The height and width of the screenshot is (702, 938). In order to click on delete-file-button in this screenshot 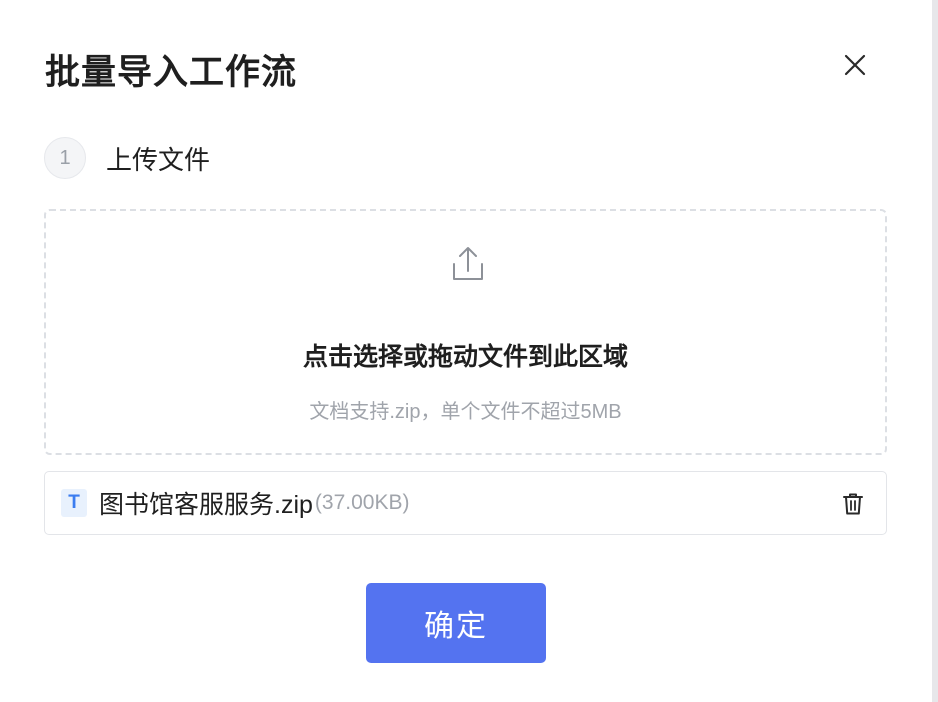, I will do `click(853, 504)`.